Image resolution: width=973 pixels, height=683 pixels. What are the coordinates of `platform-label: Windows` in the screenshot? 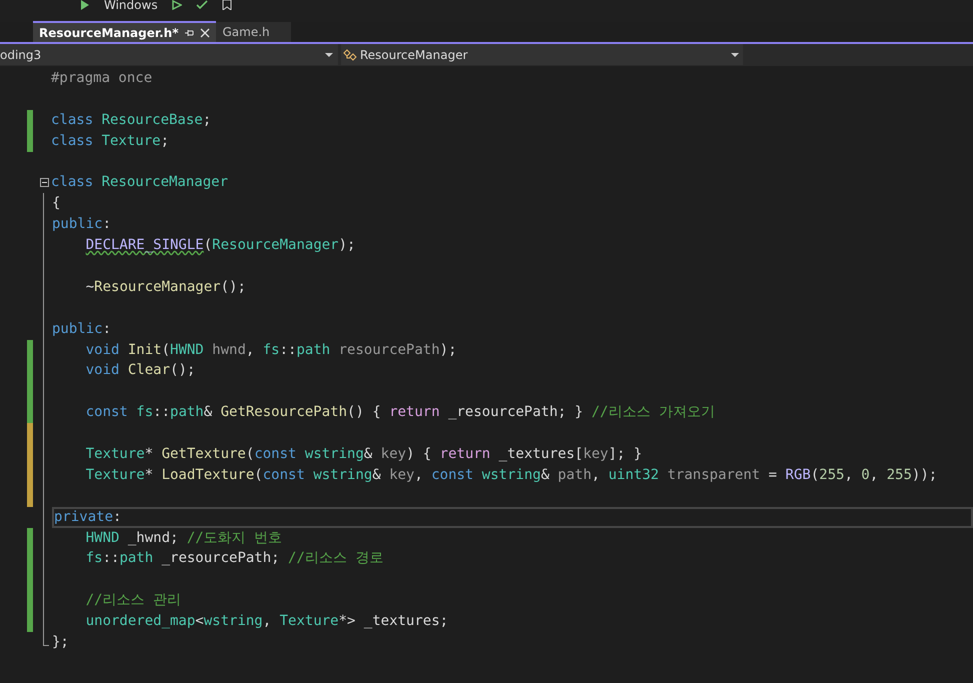 It's located at (131, 5).